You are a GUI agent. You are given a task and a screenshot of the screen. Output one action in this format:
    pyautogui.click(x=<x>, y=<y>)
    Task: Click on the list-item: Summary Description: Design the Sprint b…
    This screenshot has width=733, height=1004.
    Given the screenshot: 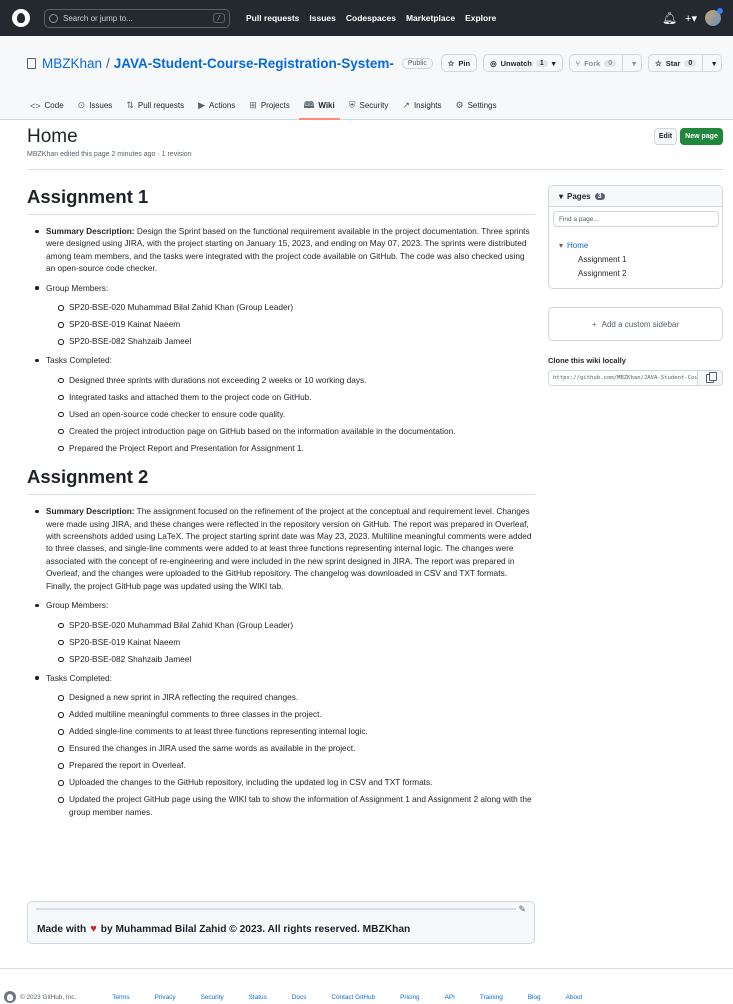 What is the action you would take?
    pyautogui.click(x=285, y=250)
    